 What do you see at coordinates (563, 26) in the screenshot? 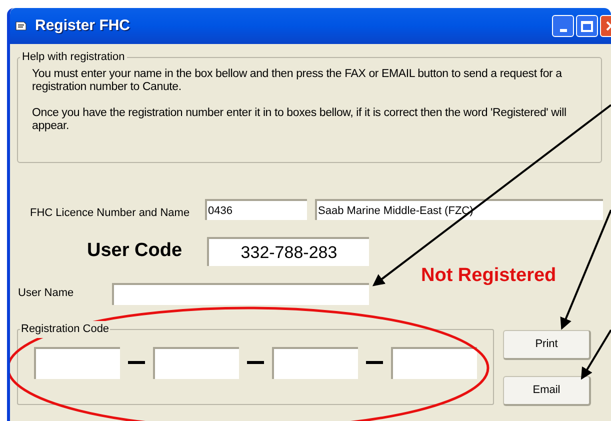
I see `minimize-button` at bounding box center [563, 26].